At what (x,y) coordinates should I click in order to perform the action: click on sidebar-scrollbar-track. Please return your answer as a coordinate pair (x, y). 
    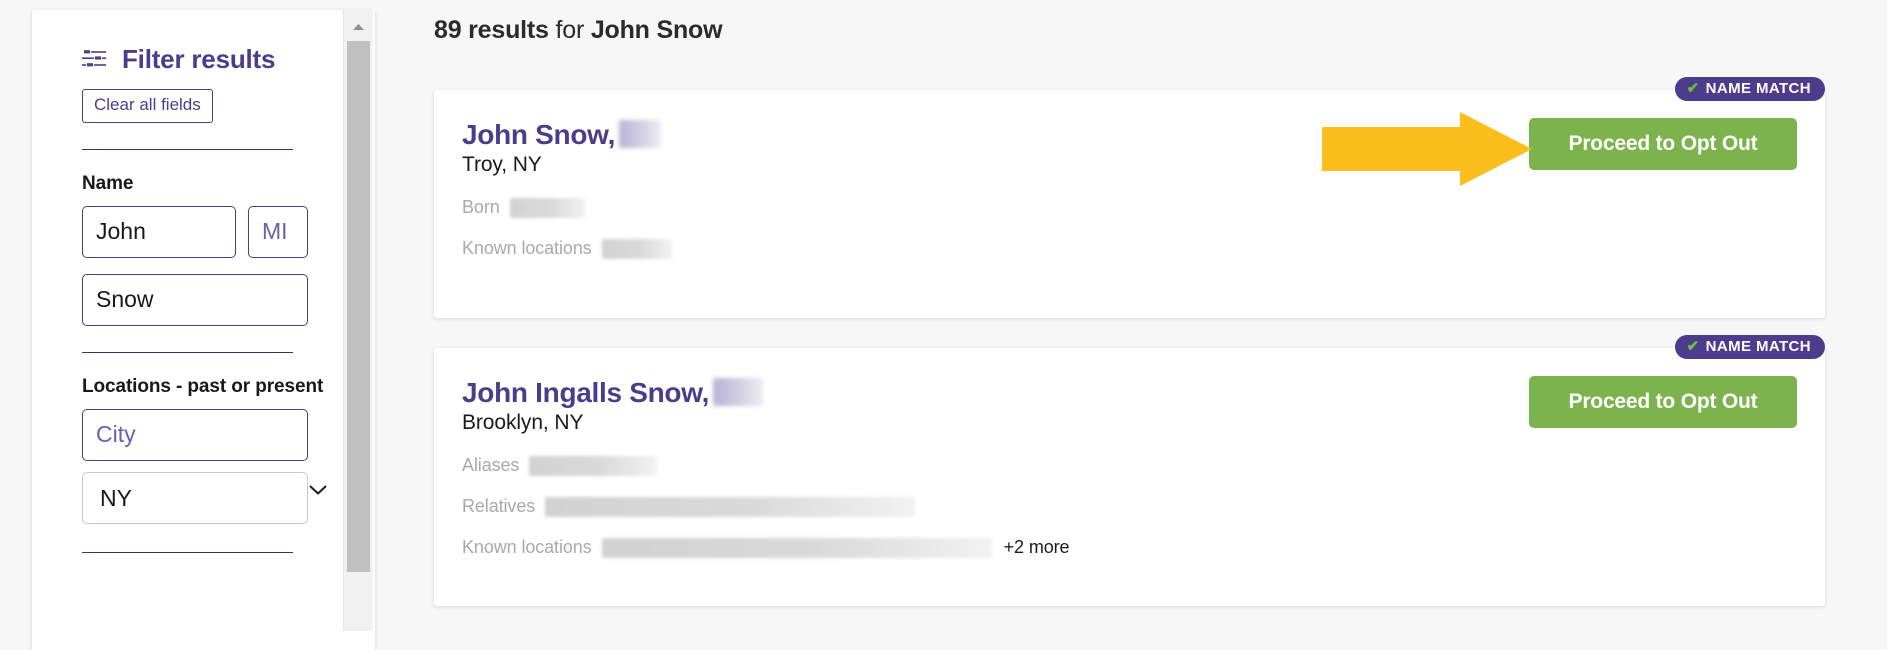
    Looking at the image, I should click on (358, 320).